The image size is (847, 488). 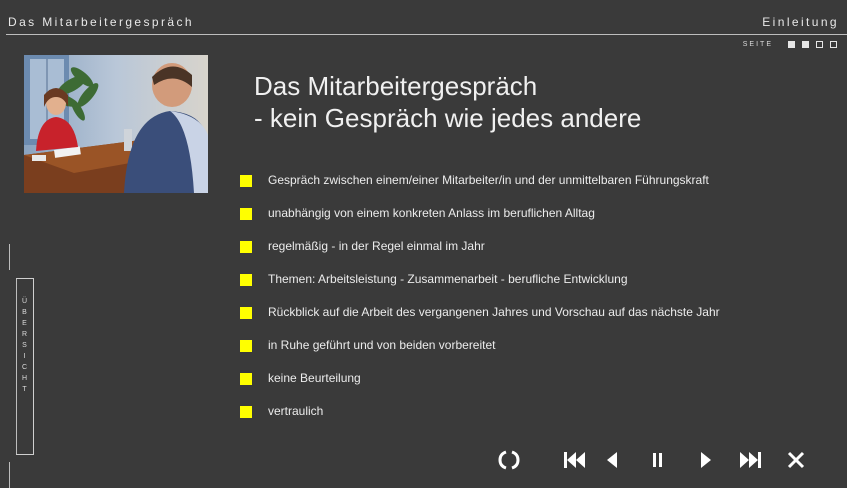 What do you see at coordinates (24, 378) in the screenshot?
I see `overview-tab-letter: H` at bounding box center [24, 378].